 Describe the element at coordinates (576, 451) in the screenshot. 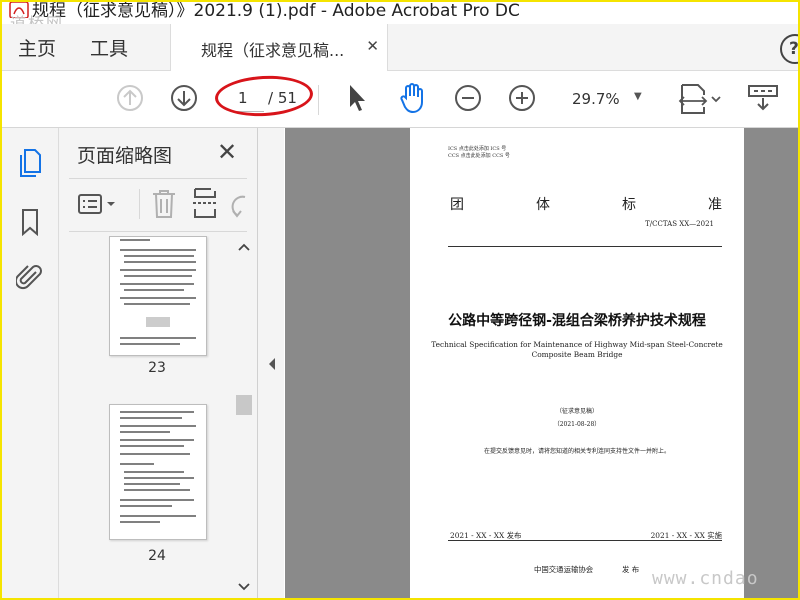

I see `patent-notice: 在提交反馈意见时，请将您知道的相关专利连同支持性文件一并附上。` at that location.